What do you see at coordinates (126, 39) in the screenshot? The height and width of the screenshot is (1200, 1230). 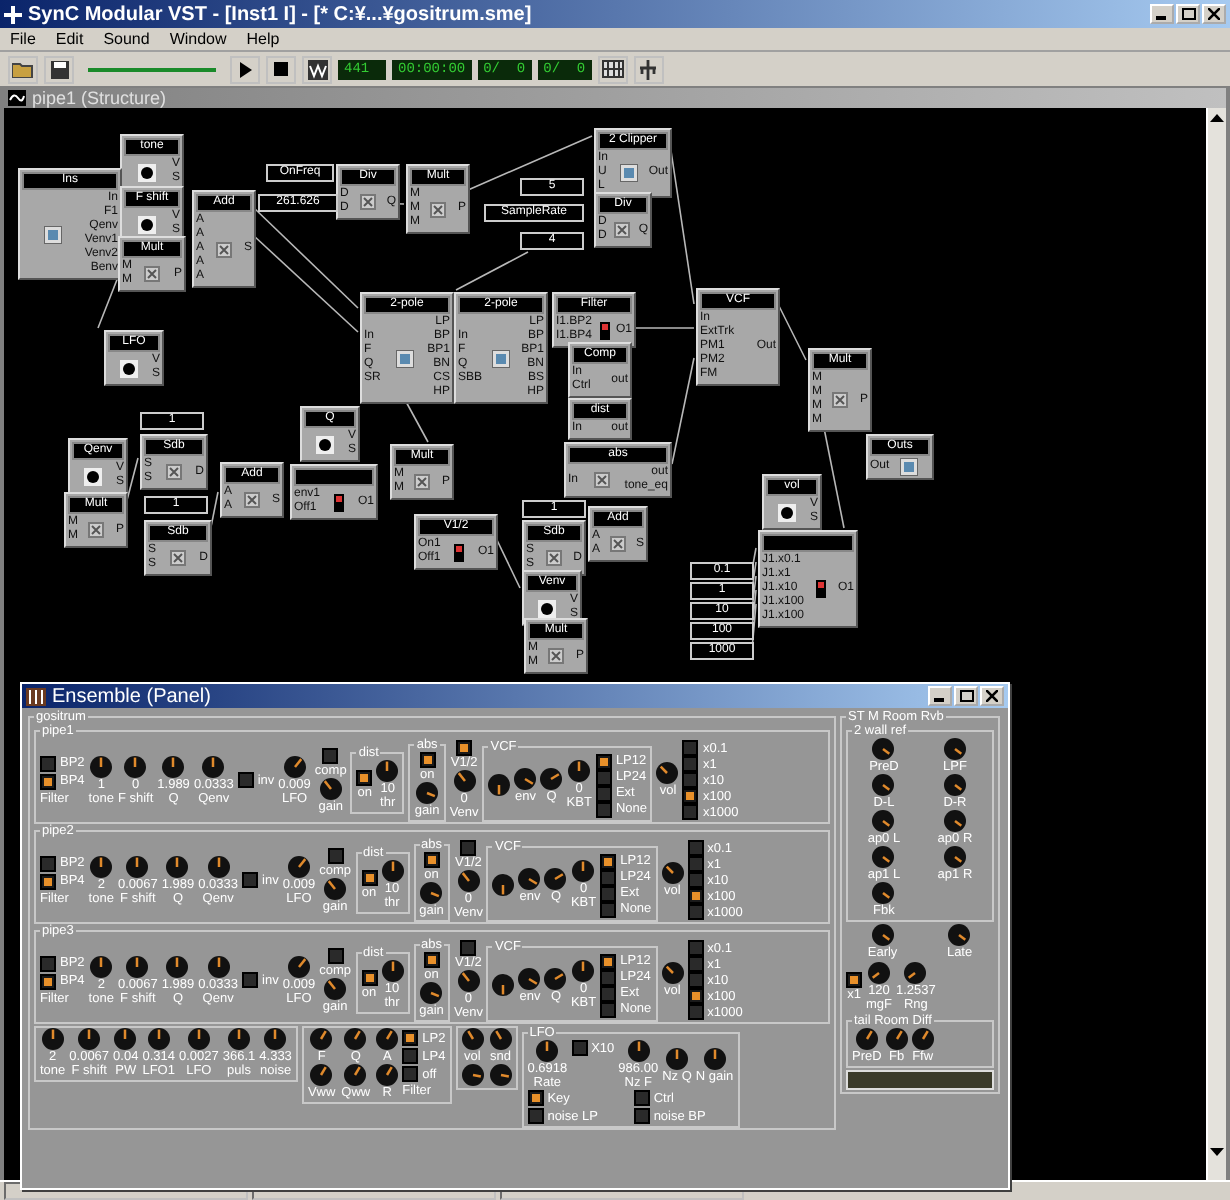 I see `menu-item: Sound` at bounding box center [126, 39].